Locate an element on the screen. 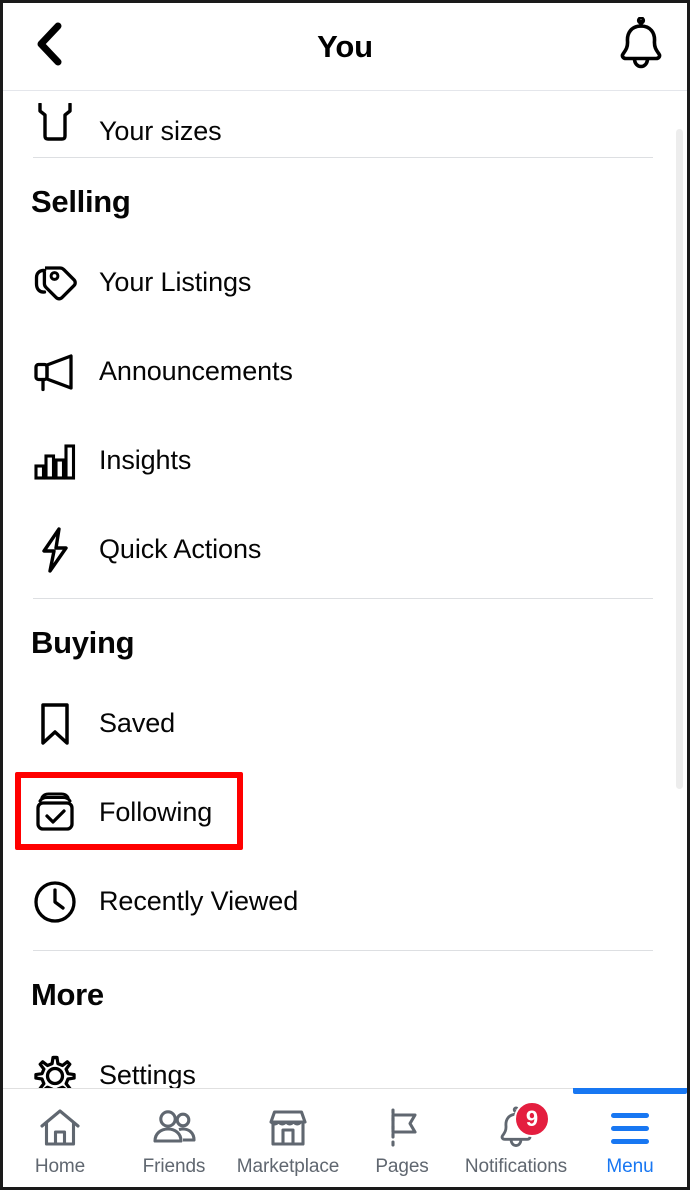 The image size is (690, 1190). menu-item-label: Following is located at coordinates (156, 812).